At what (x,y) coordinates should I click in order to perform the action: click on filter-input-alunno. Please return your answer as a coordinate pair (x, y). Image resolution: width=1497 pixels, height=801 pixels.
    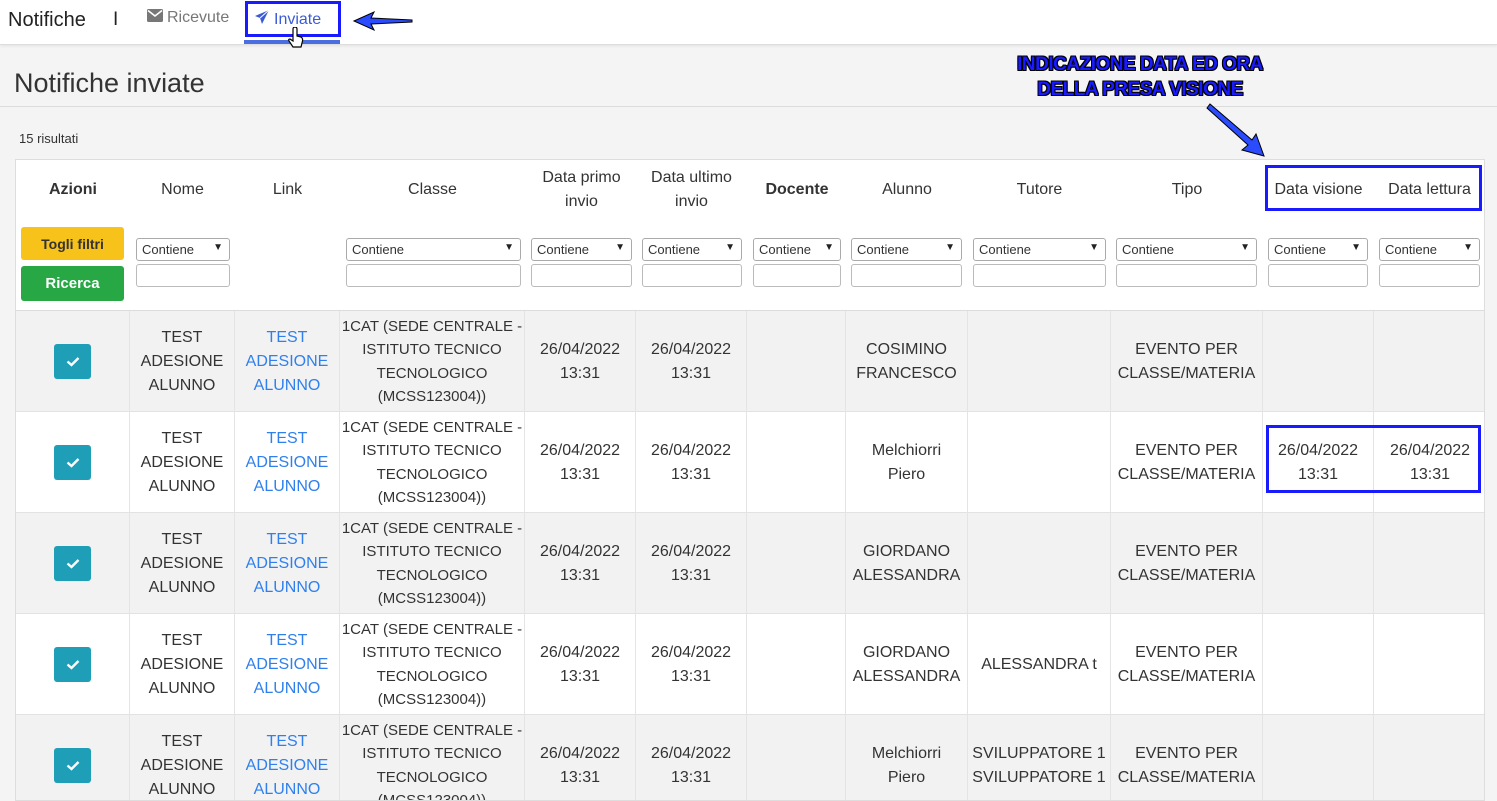
    Looking at the image, I should click on (906, 275).